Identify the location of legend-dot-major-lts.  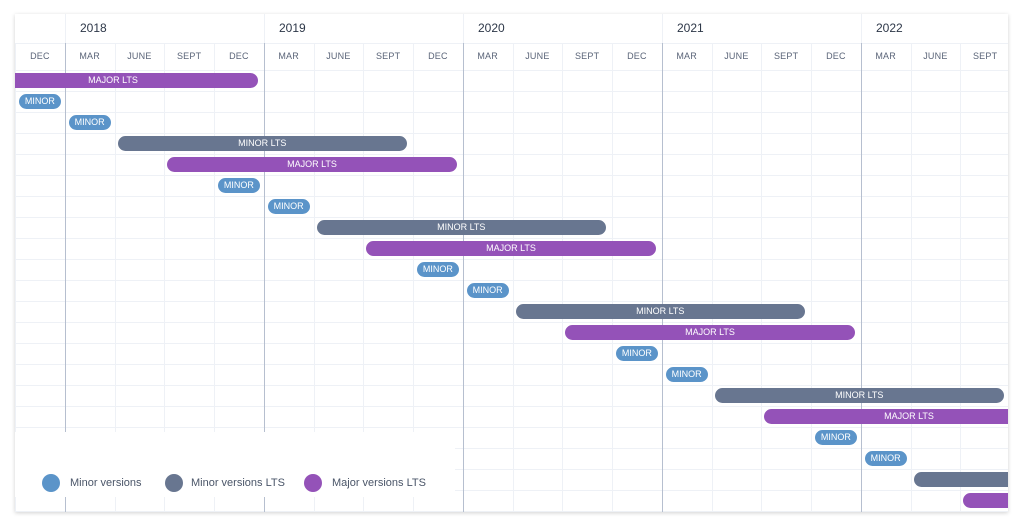
(313, 483).